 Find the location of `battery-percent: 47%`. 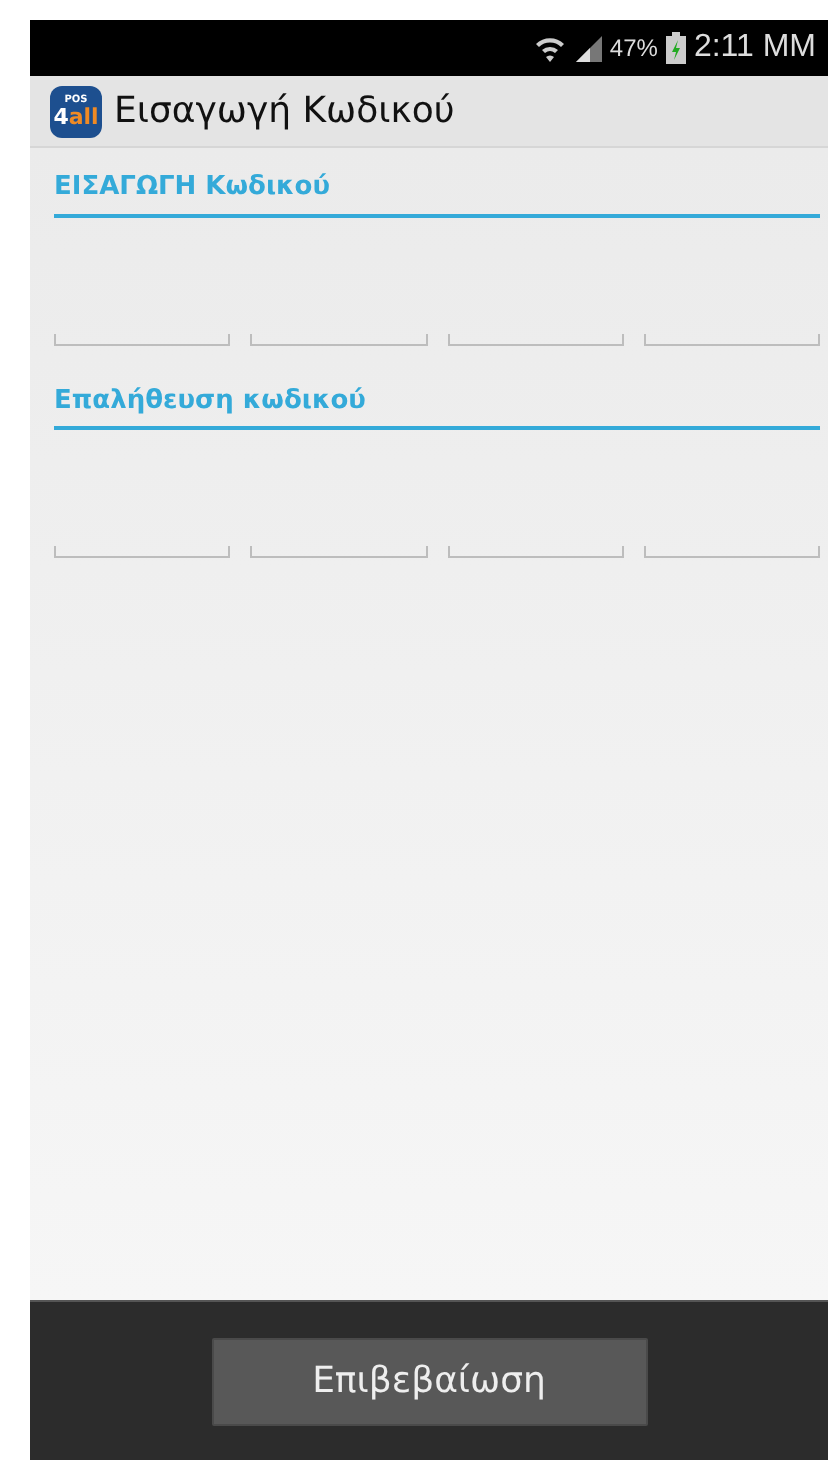

battery-percent: 47% is located at coordinates (633, 49).